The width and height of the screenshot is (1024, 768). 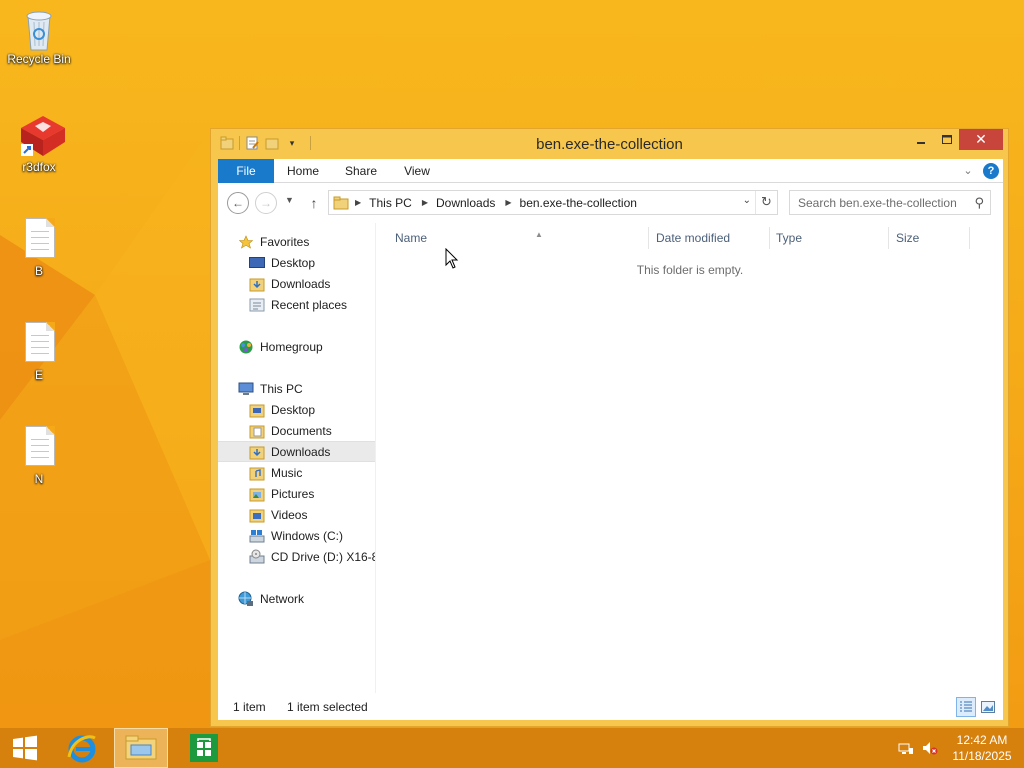 I want to click on close-icon: ✕, so click(x=981, y=139).